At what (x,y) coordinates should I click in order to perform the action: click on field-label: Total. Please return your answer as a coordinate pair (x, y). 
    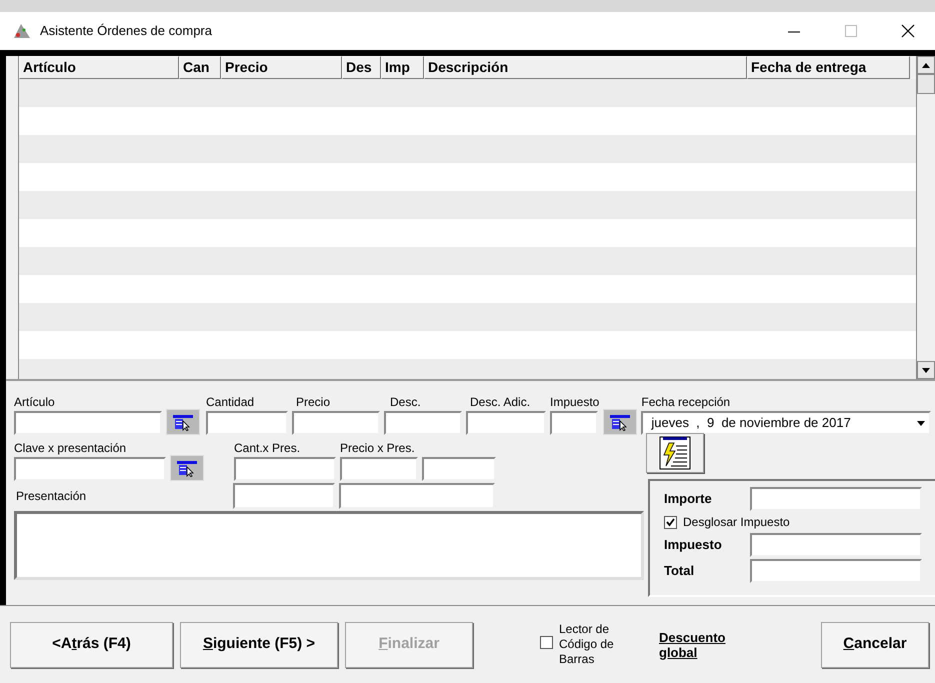
    Looking at the image, I should click on (680, 571).